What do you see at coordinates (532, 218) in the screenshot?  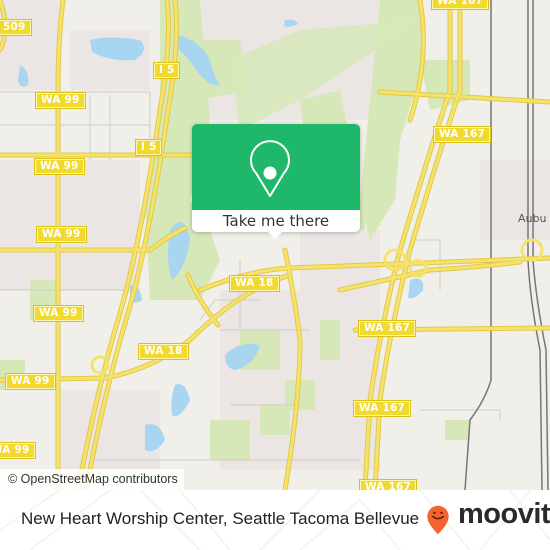 I see `town-label-auburn: Aubu` at bounding box center [532, 218].